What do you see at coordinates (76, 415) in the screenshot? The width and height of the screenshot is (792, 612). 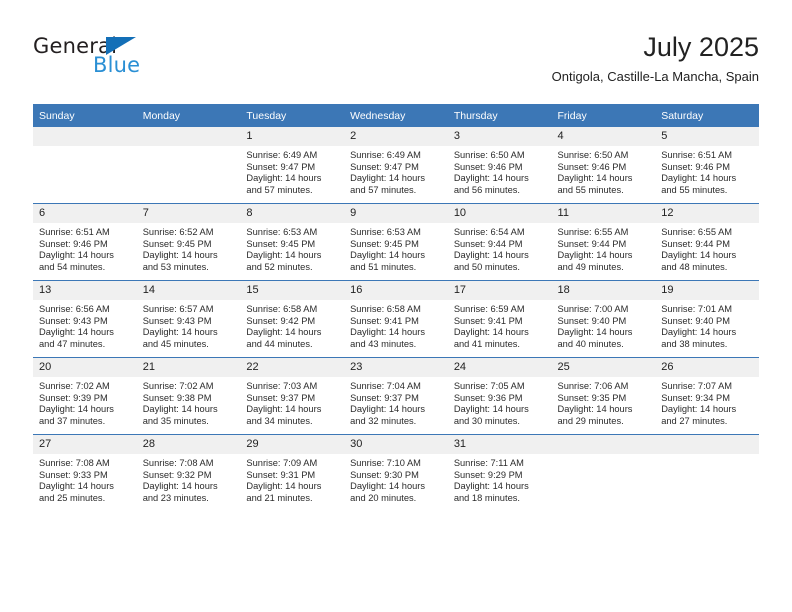 I see `daylight-text: Daylight: 14 hours and 37 minutes.` at bounding box center [76, 415].